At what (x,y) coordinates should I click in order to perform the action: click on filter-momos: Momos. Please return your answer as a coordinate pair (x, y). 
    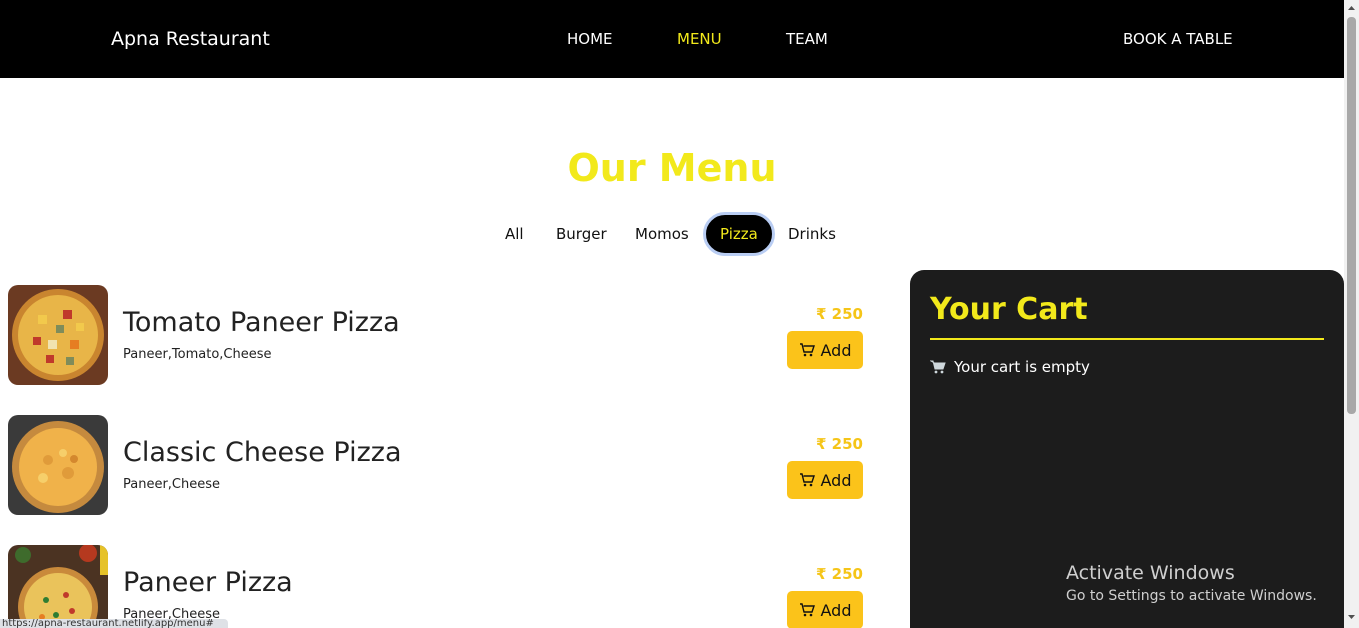
    Looking at the image, I should click on (662, 234).